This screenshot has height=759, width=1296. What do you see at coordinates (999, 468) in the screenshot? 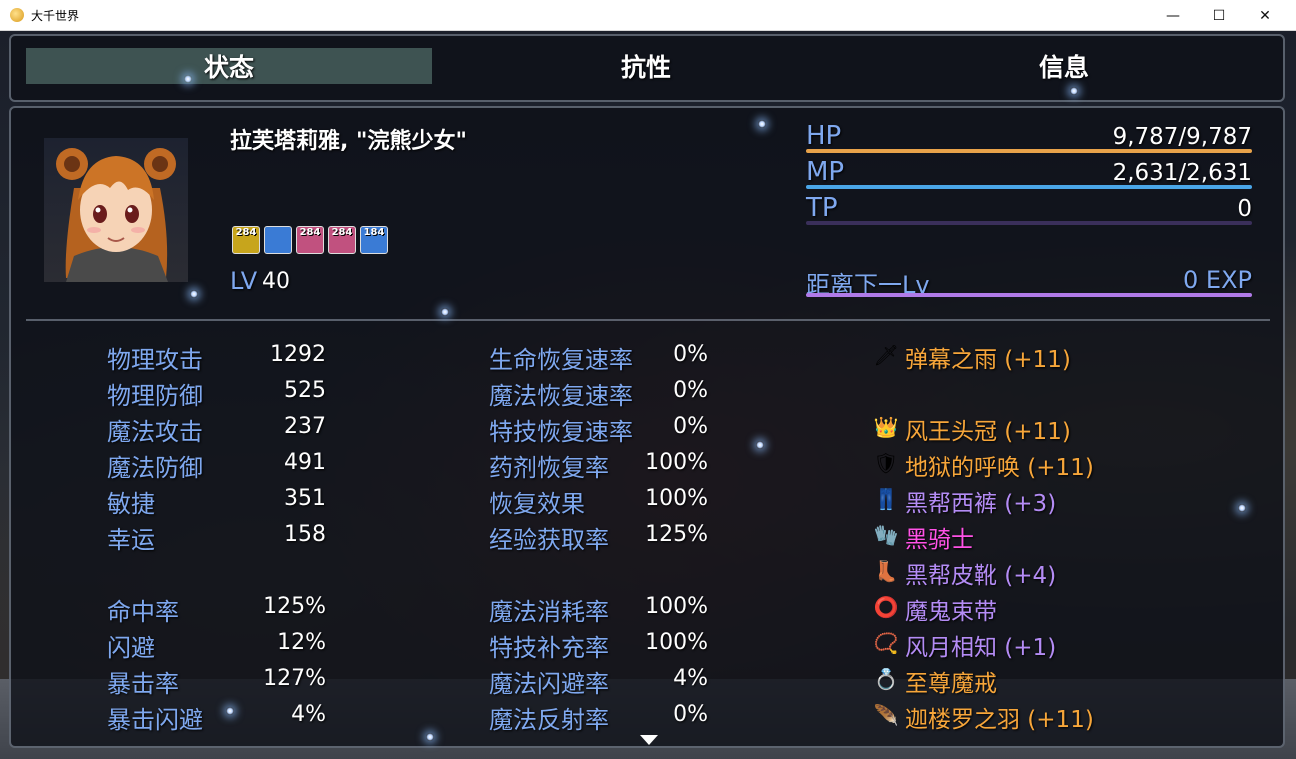
I see `equipment-name: 地狱的呼唤 (+11)` at bounding box center [999, 468].